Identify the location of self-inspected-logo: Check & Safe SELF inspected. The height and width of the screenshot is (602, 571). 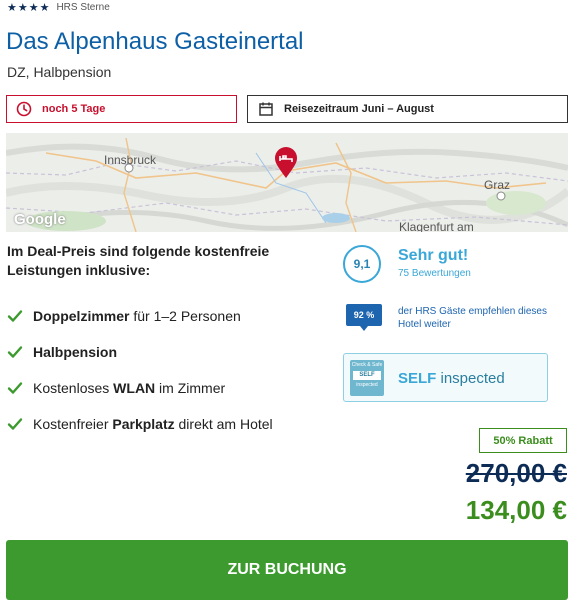
(367, 378).